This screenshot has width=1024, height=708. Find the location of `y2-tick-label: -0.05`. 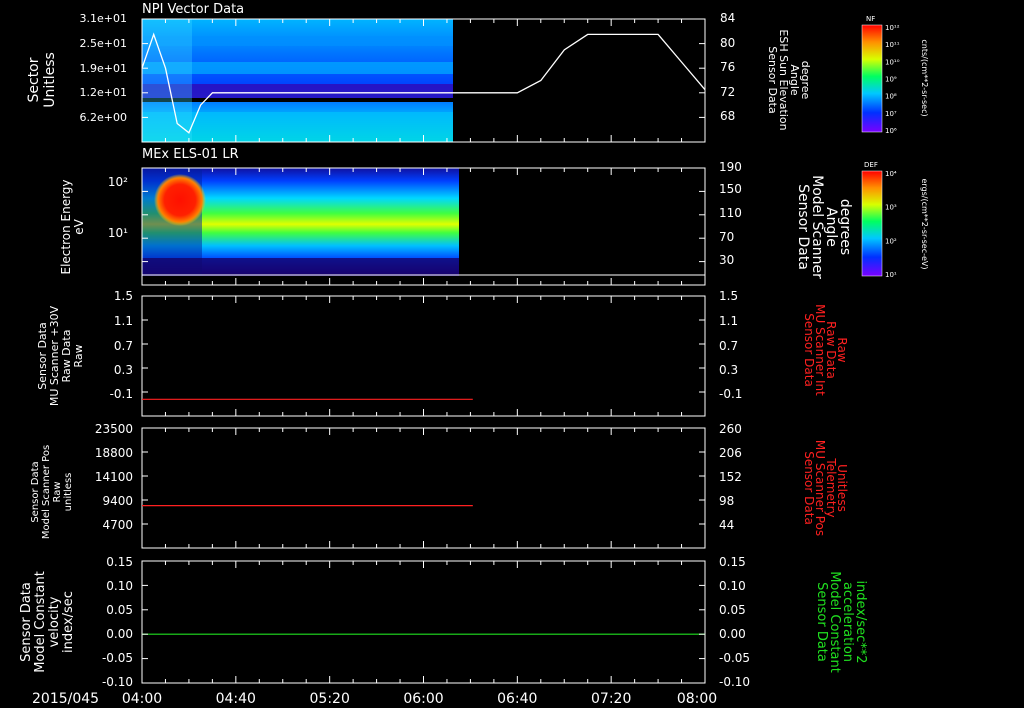

y2-tick-label: -0.05 is located at coordinates (734, 658).